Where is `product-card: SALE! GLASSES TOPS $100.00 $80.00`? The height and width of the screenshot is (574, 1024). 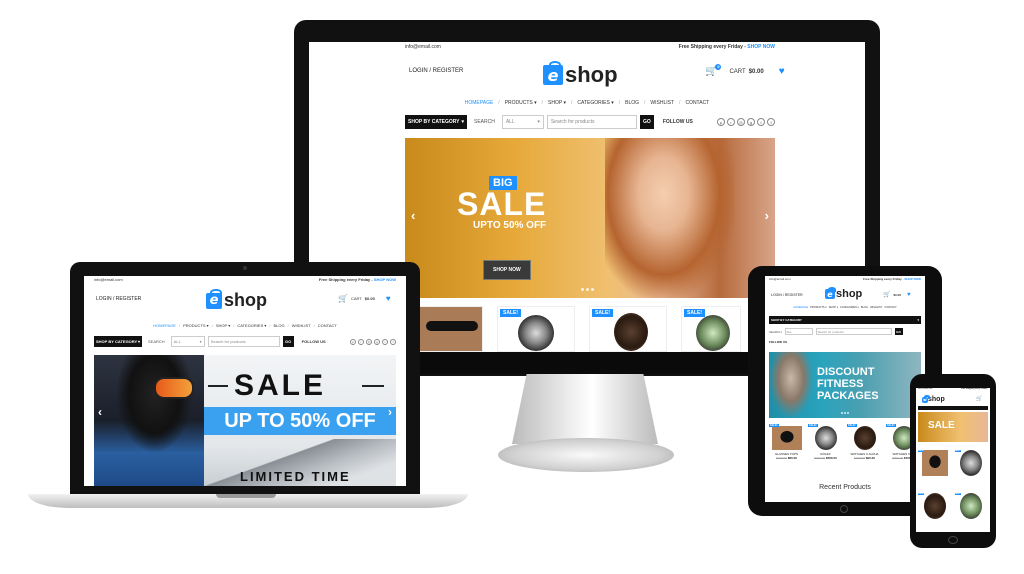
product-card: SALE! GLASSES TOPS $100.00 $80.00 is located at coordinates (786, 449).